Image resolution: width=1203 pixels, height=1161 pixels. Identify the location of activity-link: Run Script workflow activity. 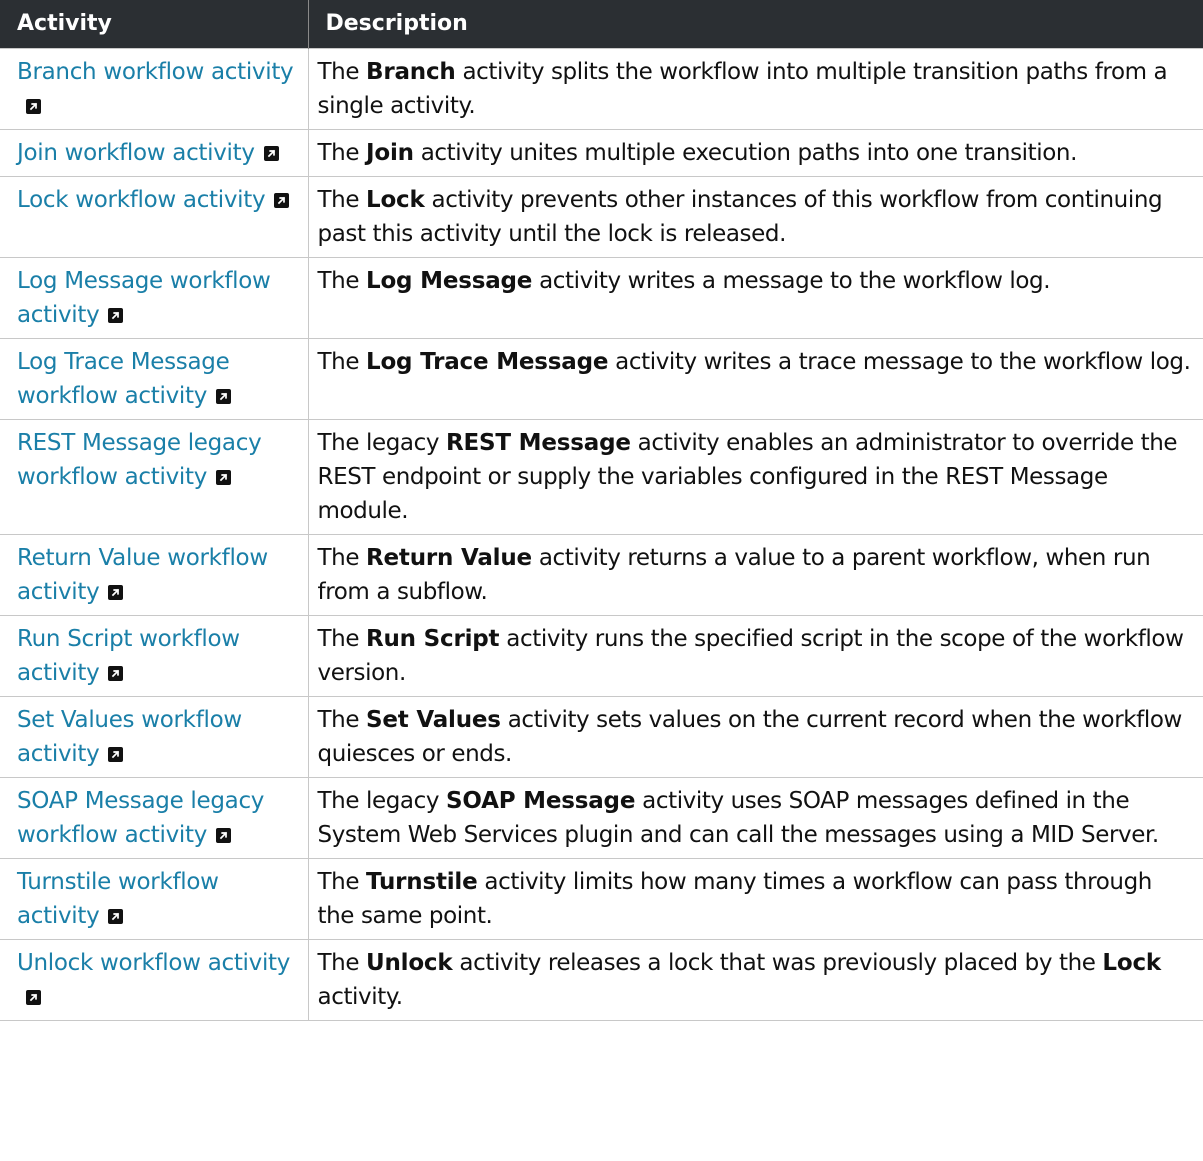
(128, 656).